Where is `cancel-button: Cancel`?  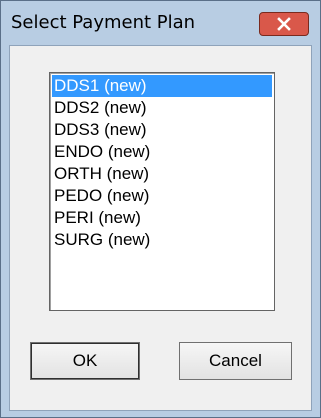
cancel-button: Cancel is located at coordinates (235, 361).